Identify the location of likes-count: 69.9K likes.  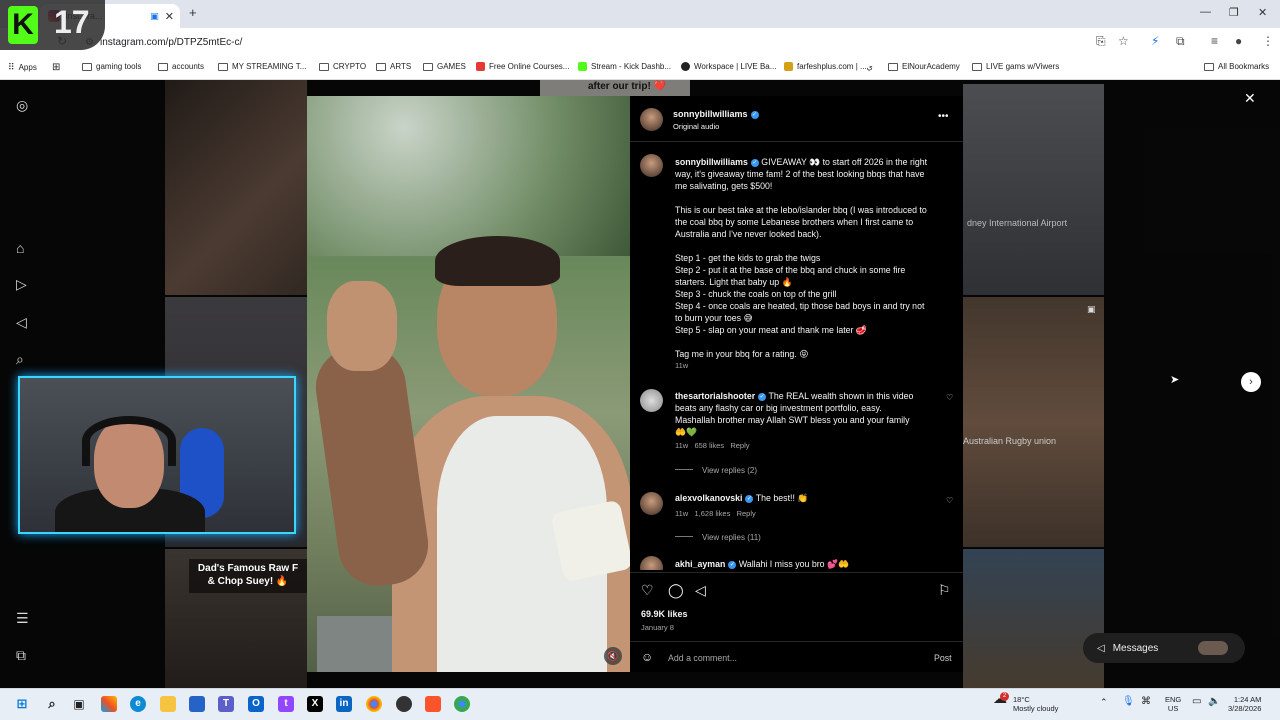
(664, 614).